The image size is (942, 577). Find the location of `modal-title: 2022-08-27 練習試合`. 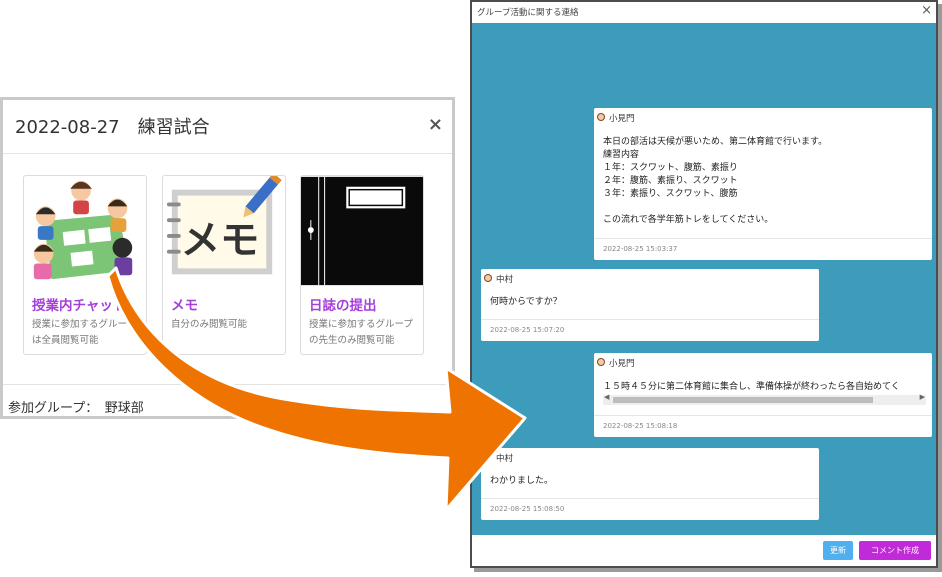

modal-title: 2022-08-27 練習試合 is located at coordinates (112, 127).